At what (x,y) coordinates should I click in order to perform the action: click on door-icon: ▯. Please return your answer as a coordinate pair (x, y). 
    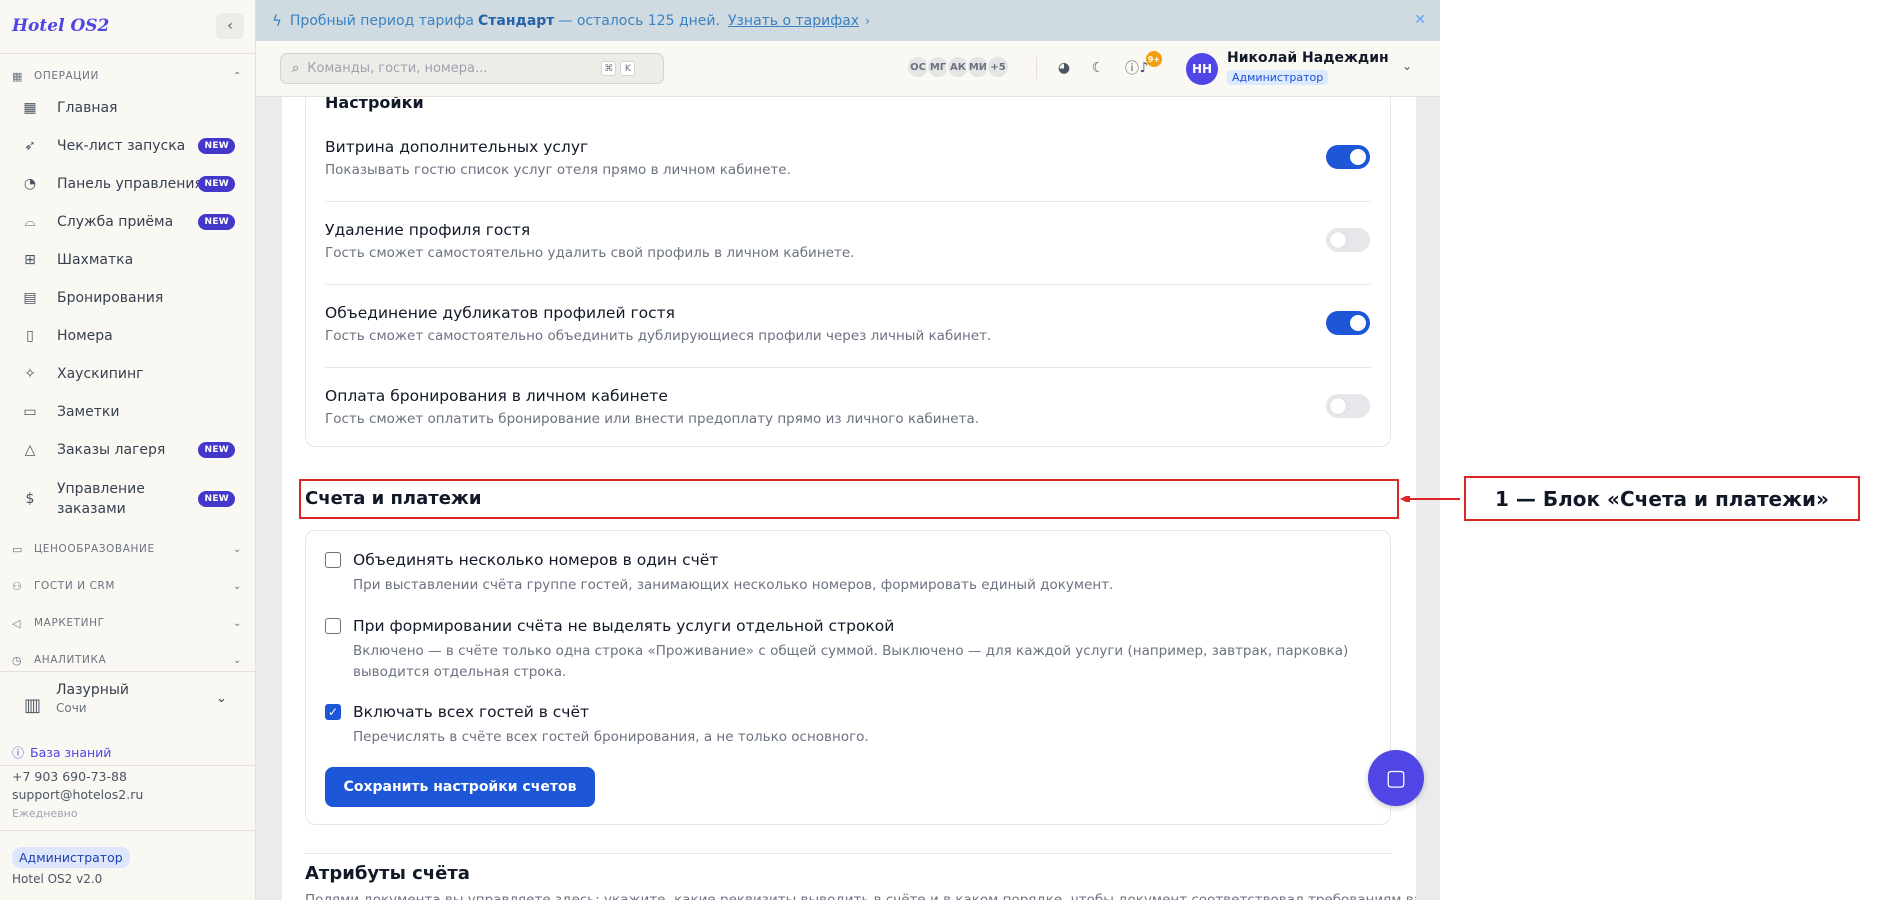
    Looking at the image, I should click on (30, 336).